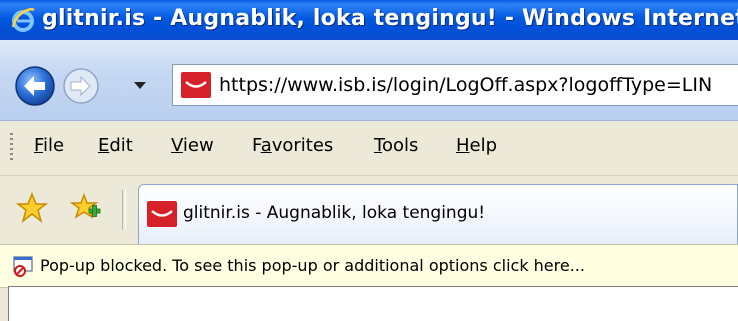 Image resolution: width=738 pixels, height=321 pixels. What do you see at coordinates (192, 145) in the screenshot?
I see `menu-view: View` at bounding box center [192, 145].